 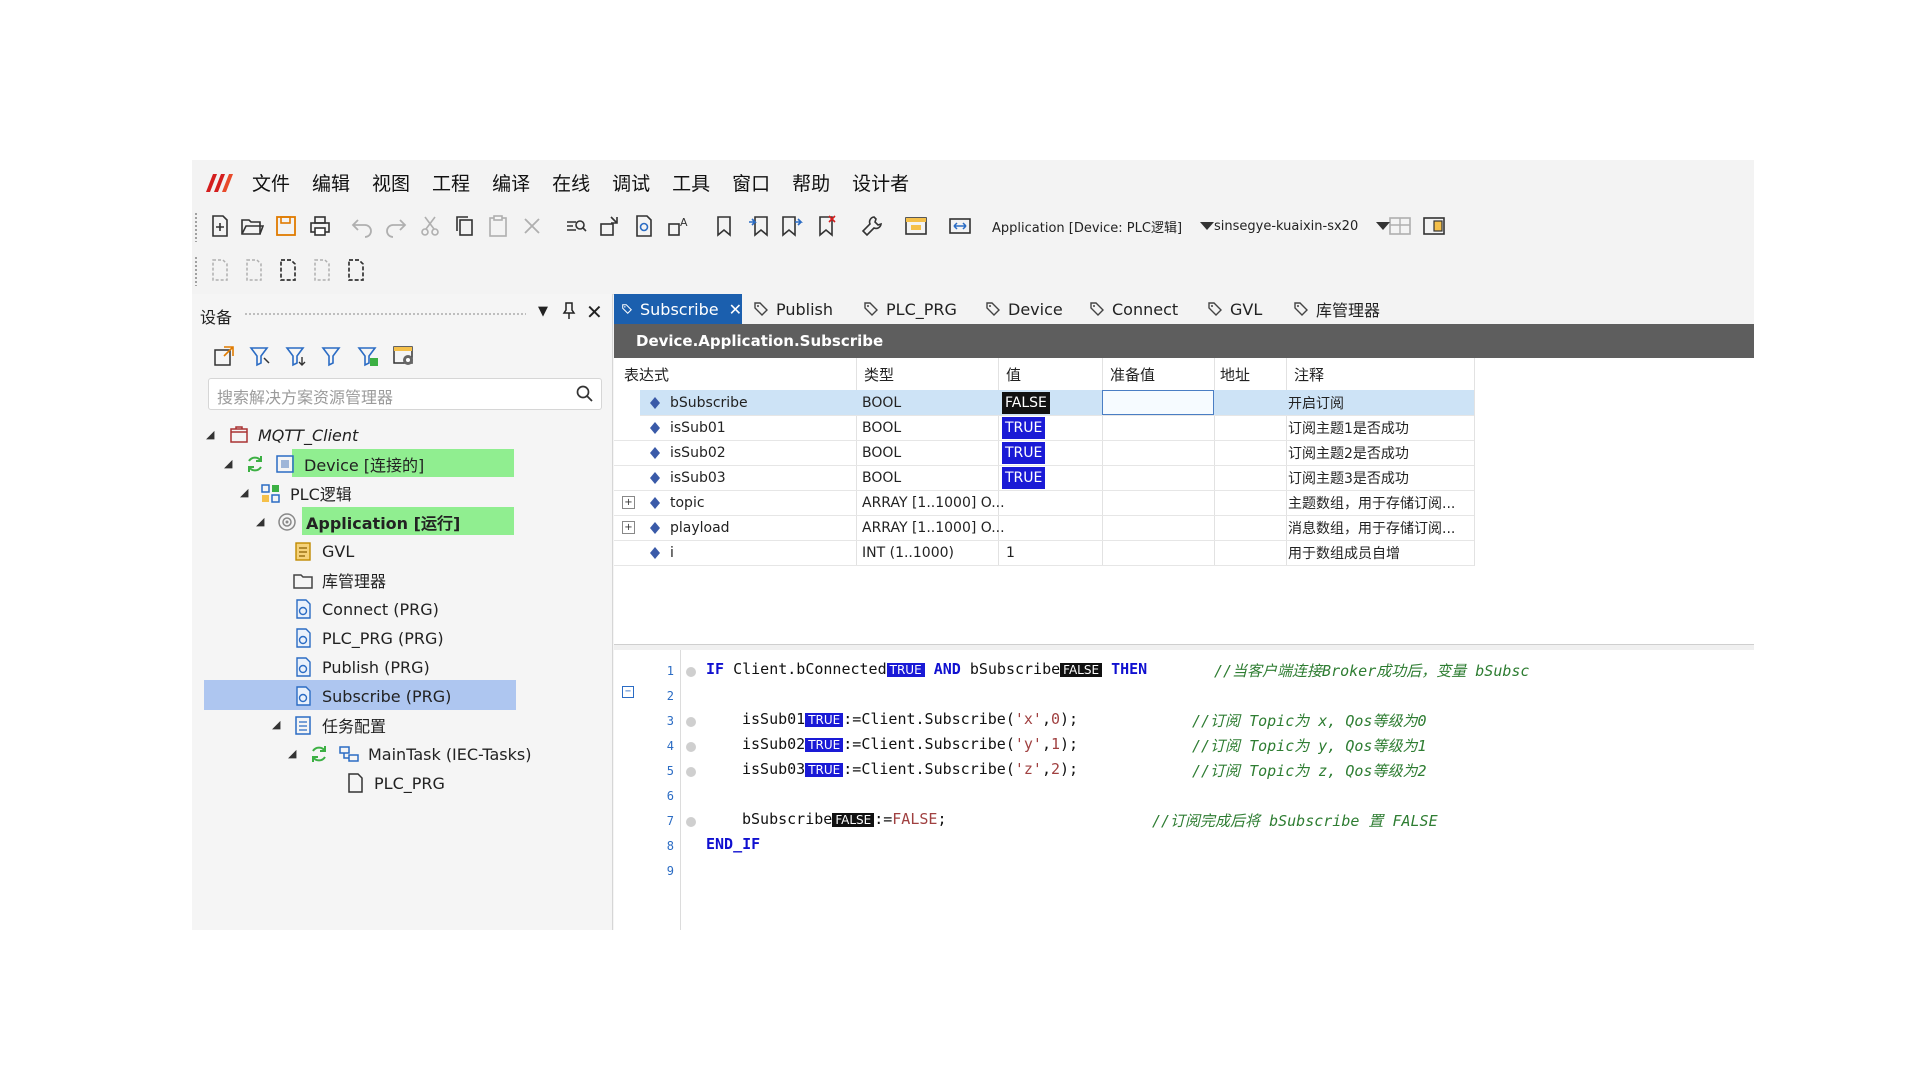 I want to click on replace-text-icon: A, so click(x=678, y=226).